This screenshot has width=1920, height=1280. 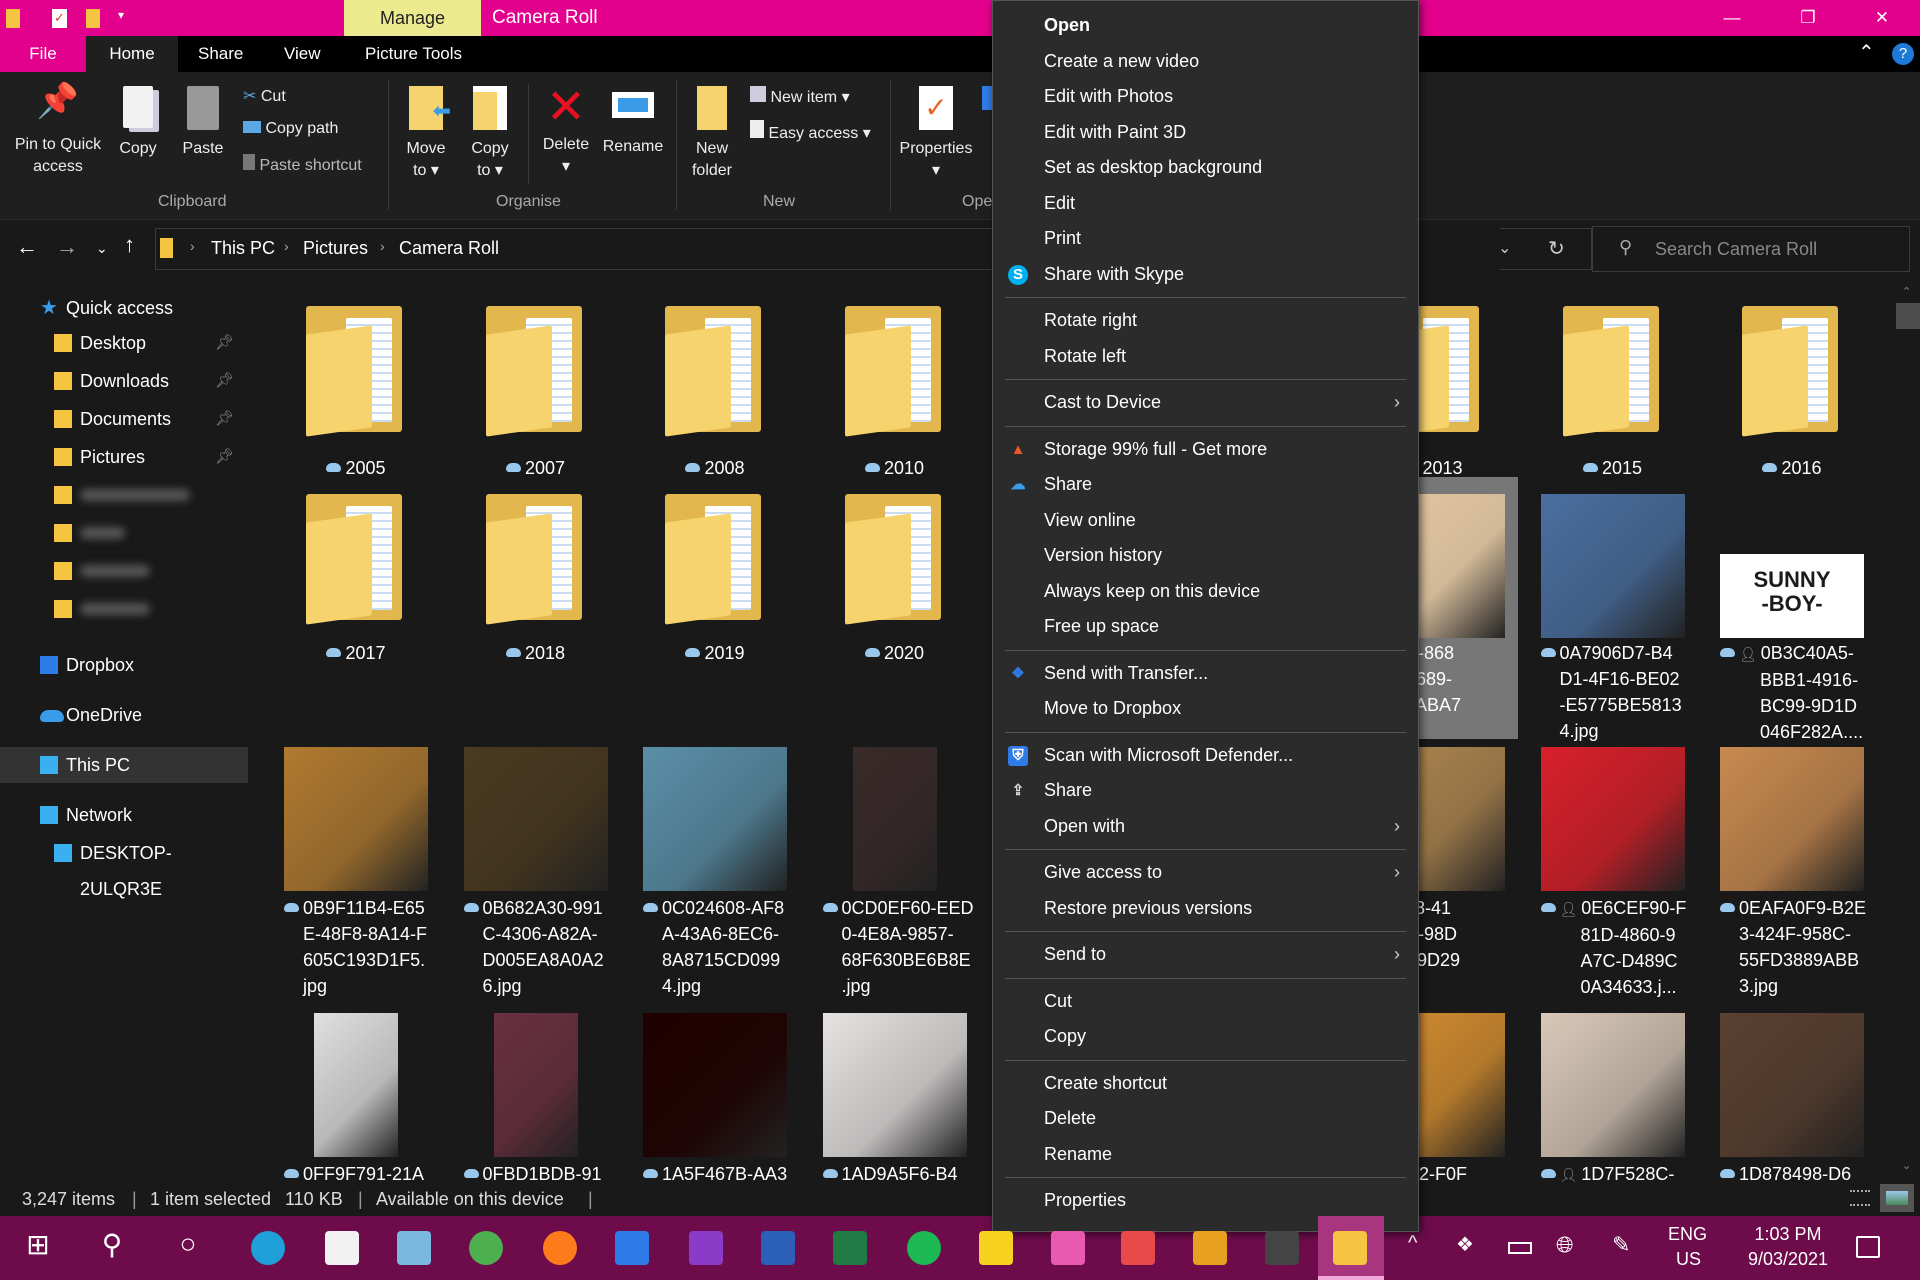 What do you see at coordinates (810, 131) in the screenshot?
I see `easy-access-button: Easy access ▾` at bounding box center [810, 131].